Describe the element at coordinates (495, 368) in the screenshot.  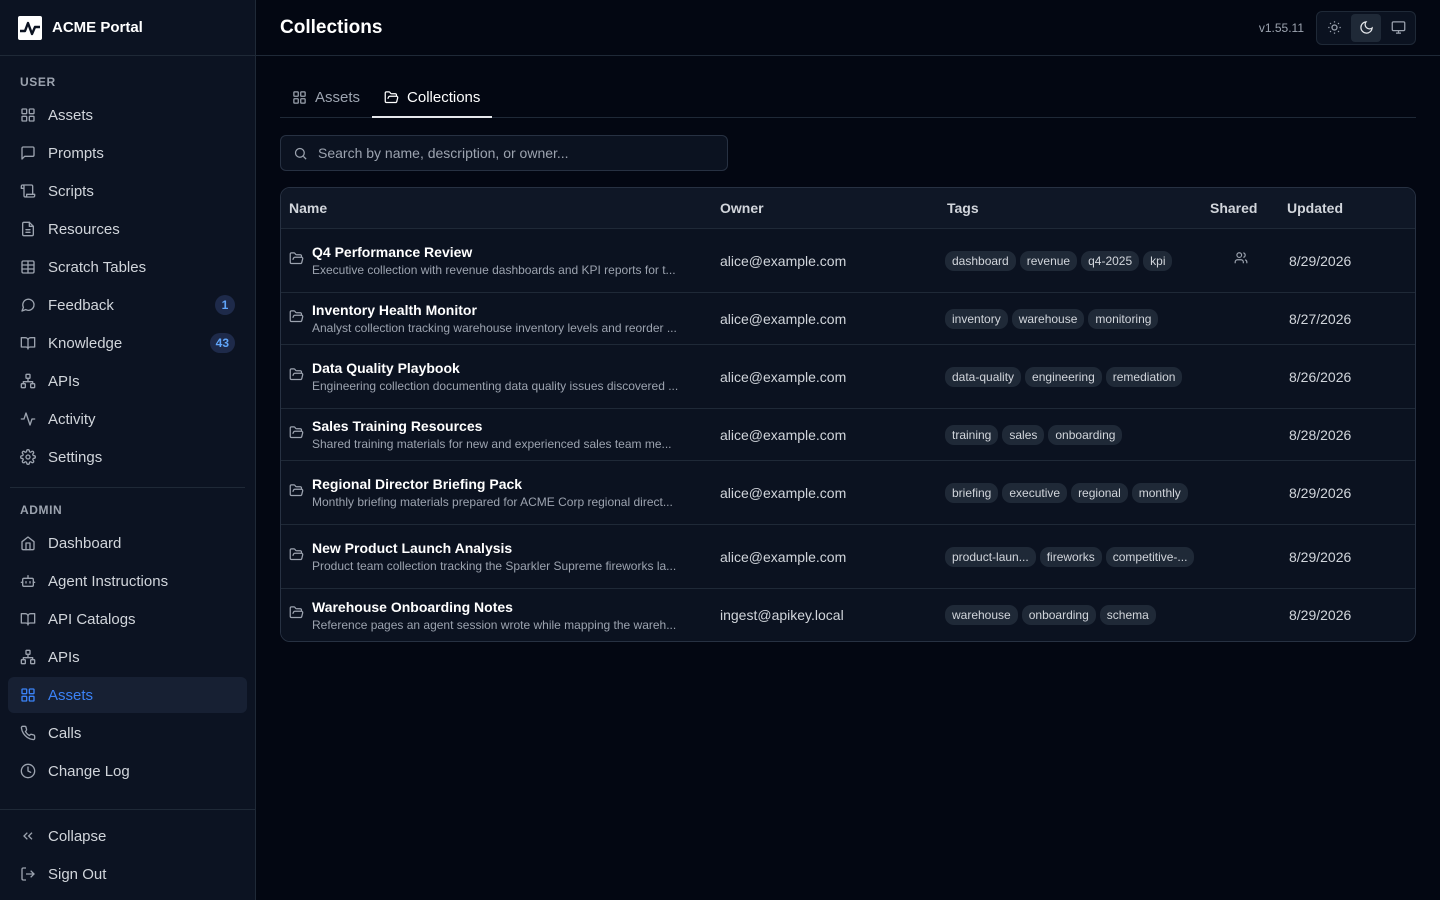
I see `collection-name: Data Quality Playbook` at that location.